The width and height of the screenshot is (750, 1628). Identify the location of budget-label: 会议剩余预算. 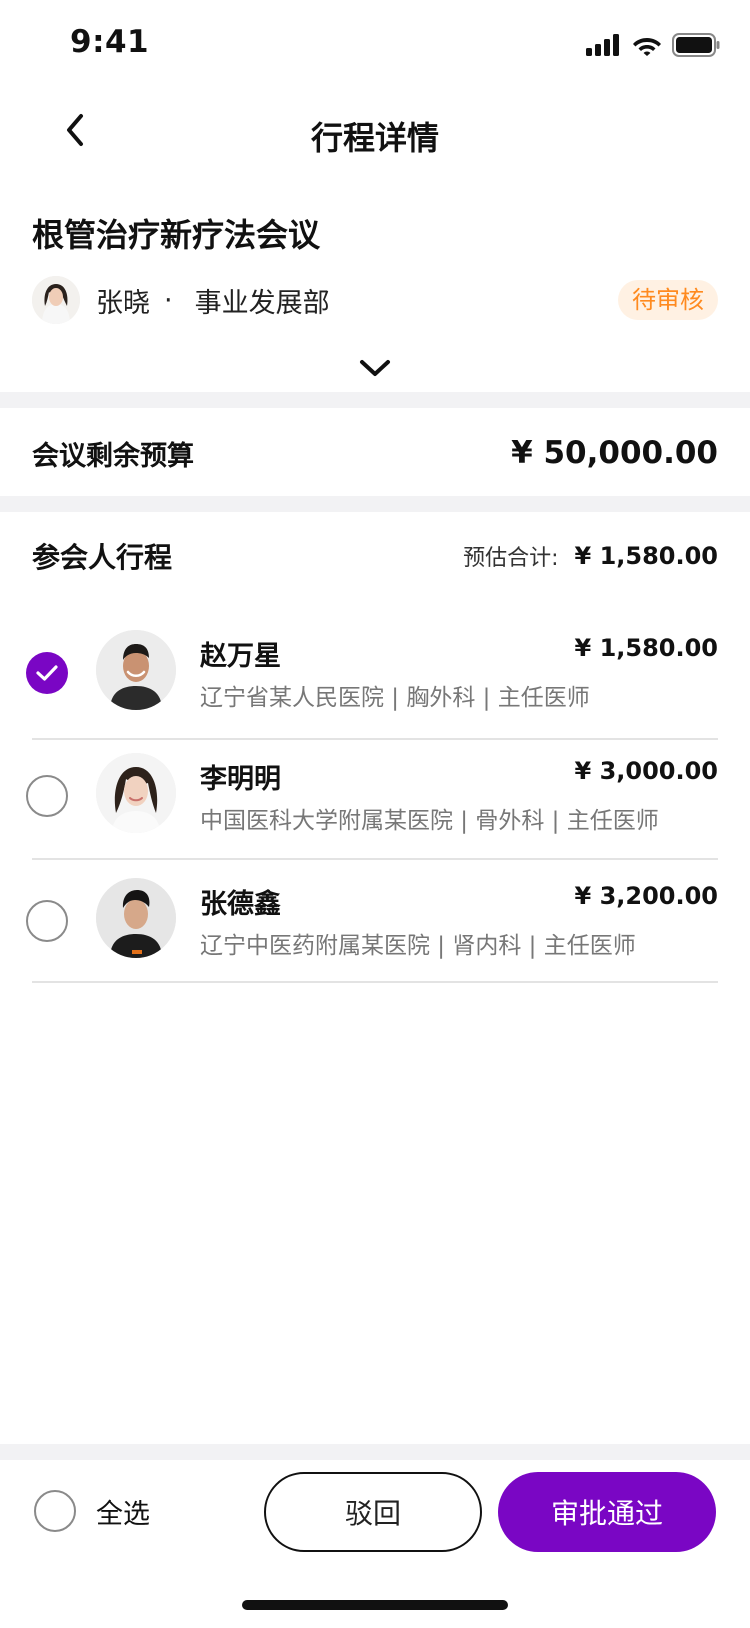
(113, 456).